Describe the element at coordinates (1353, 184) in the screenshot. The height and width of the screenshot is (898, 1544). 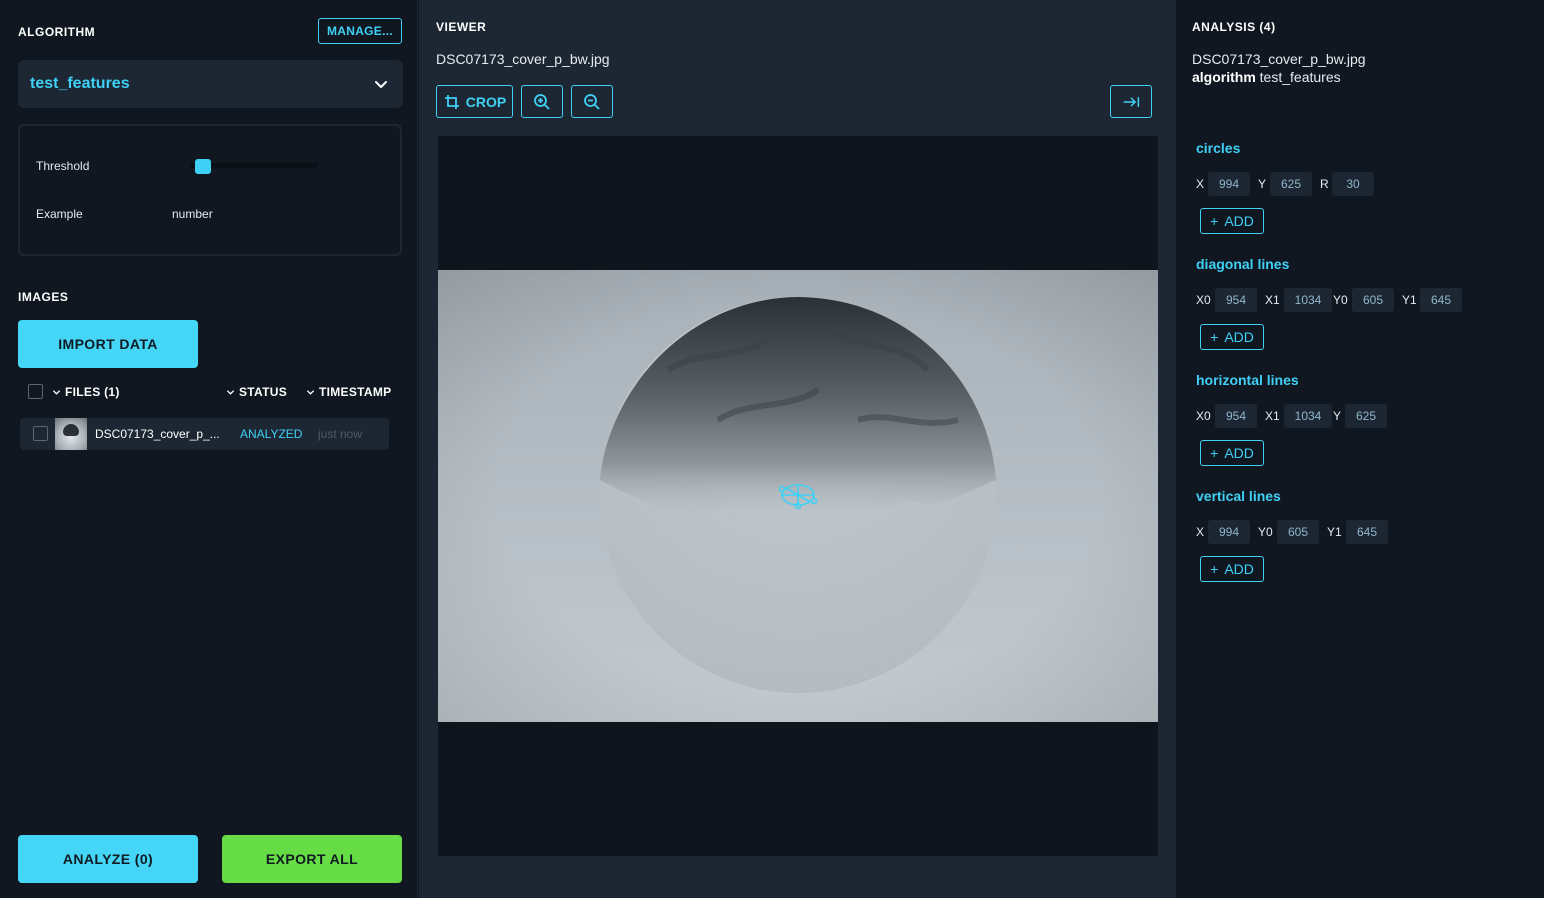
I see `circle-r-field: 30` at that location.